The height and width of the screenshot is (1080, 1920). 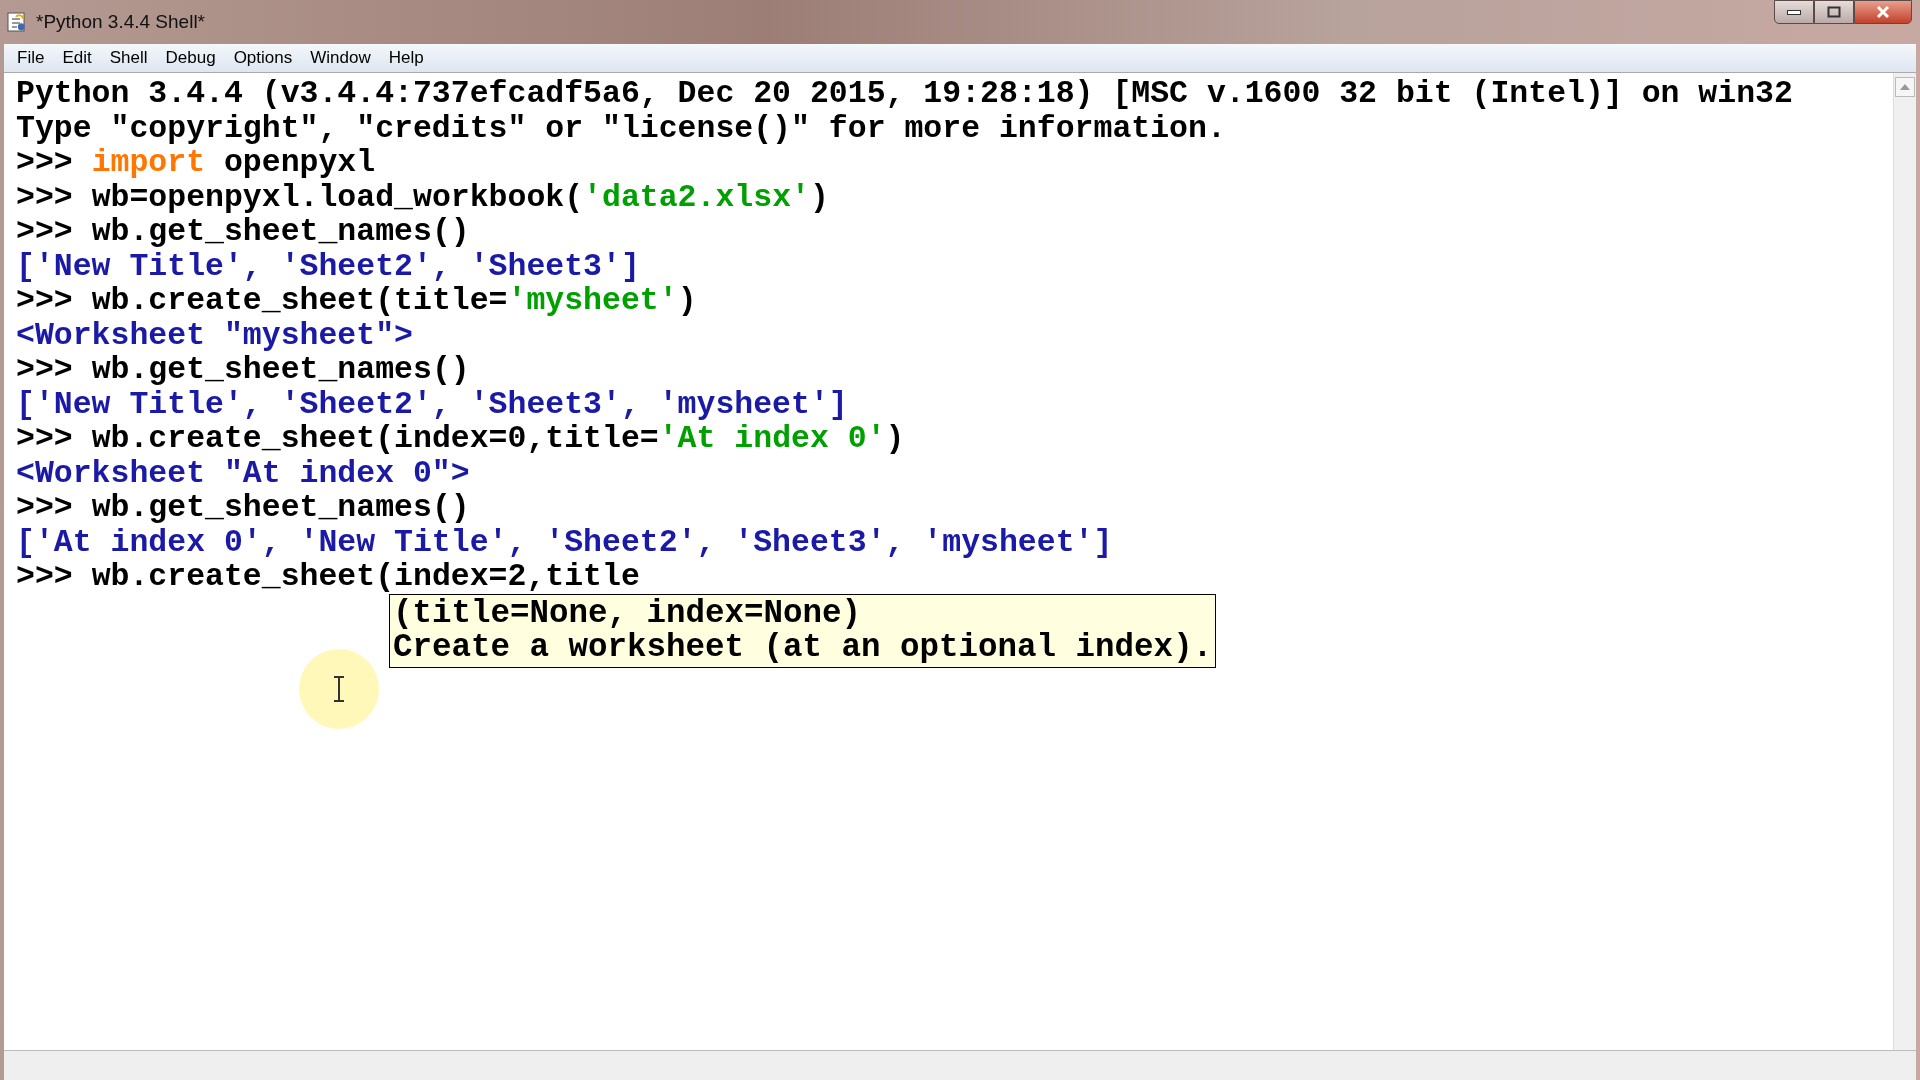 I want to click on maximize-button, so click(x=1834, y=12).